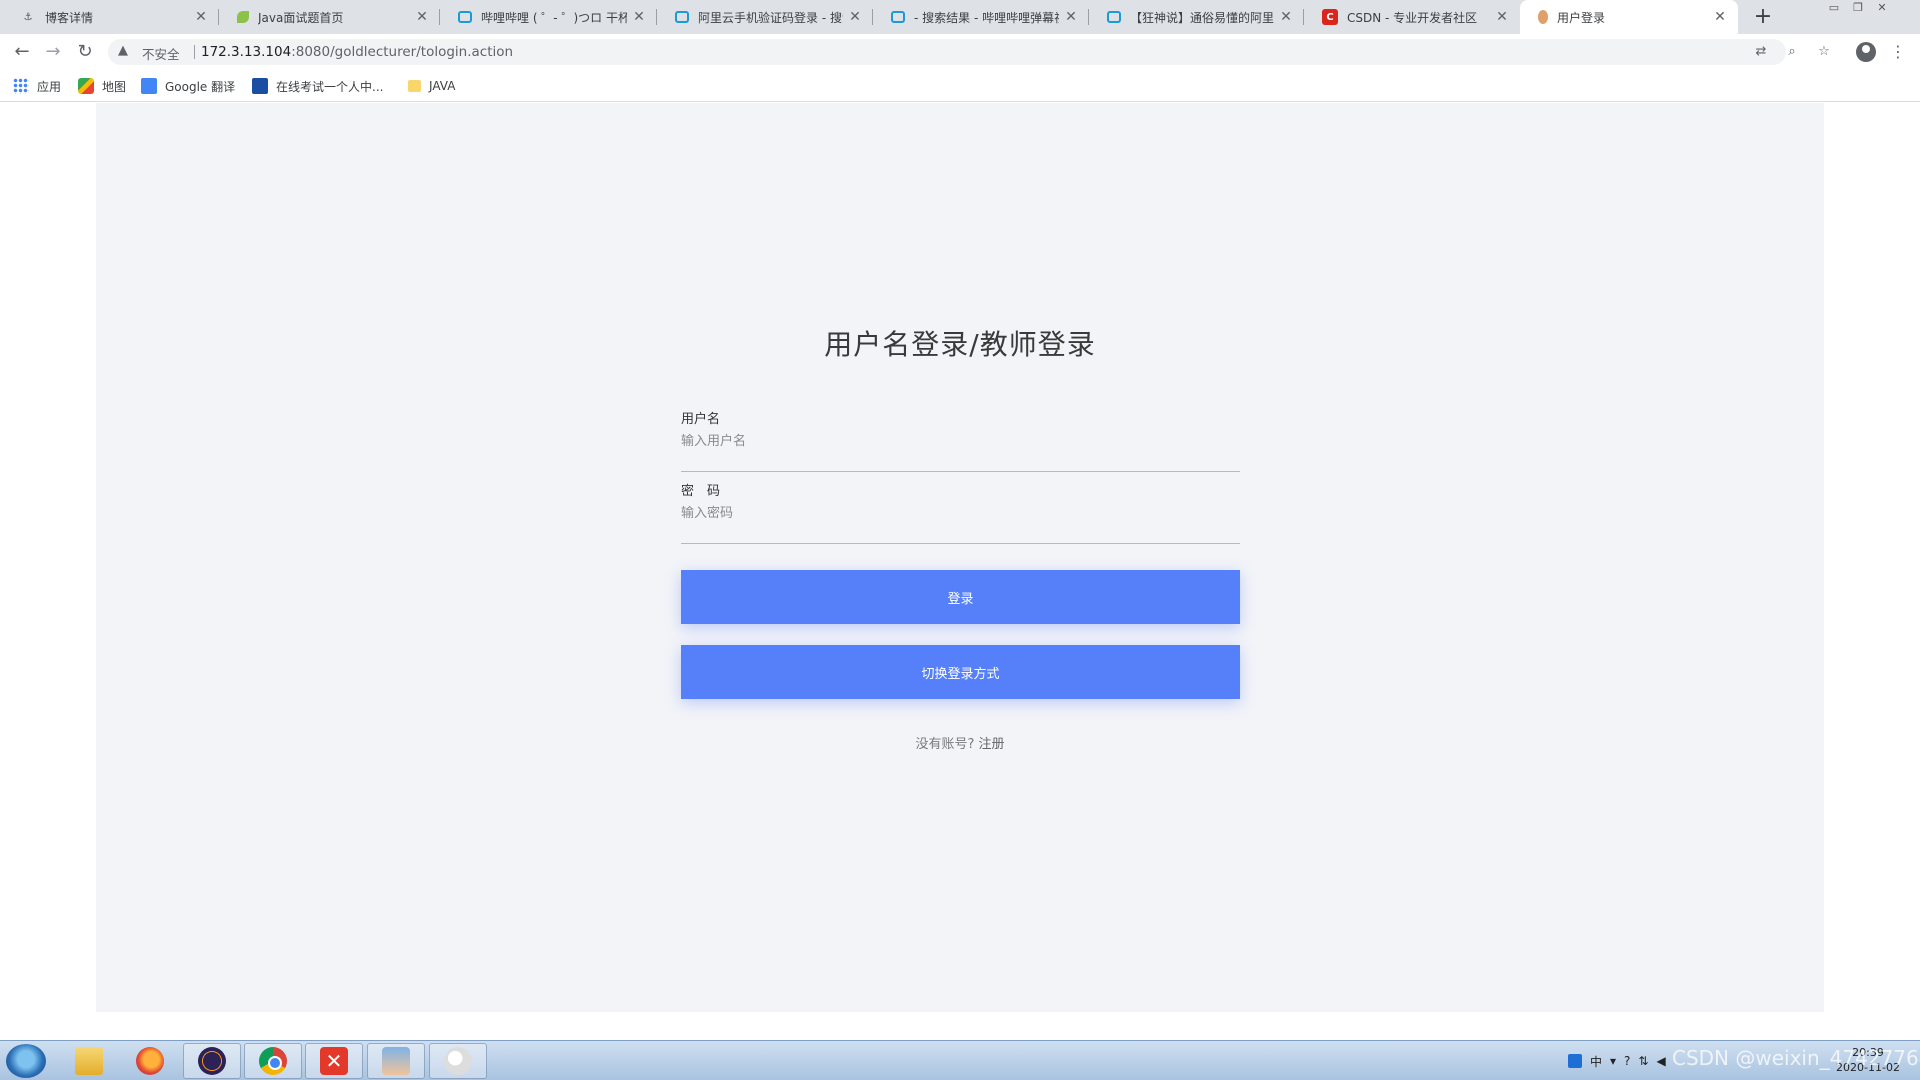  I want to click on kebab-menu-icon: ⋮, so click(1898, 52).